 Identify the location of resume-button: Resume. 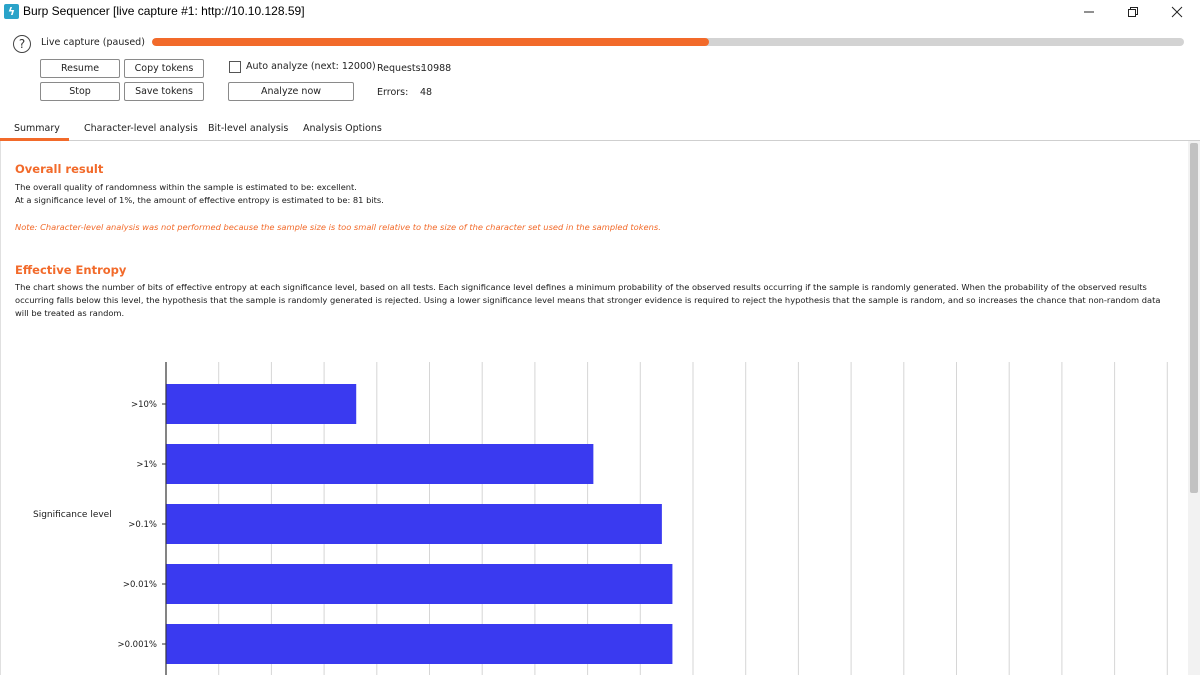
(80, 68).